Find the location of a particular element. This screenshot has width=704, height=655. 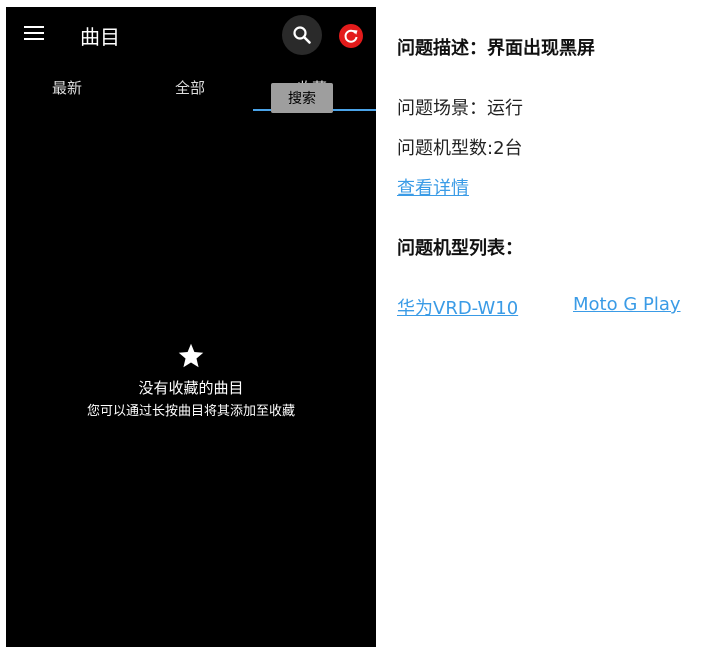

issue-description: 问题描述：界面出现黑屏 is located at coordinates (496, 48).